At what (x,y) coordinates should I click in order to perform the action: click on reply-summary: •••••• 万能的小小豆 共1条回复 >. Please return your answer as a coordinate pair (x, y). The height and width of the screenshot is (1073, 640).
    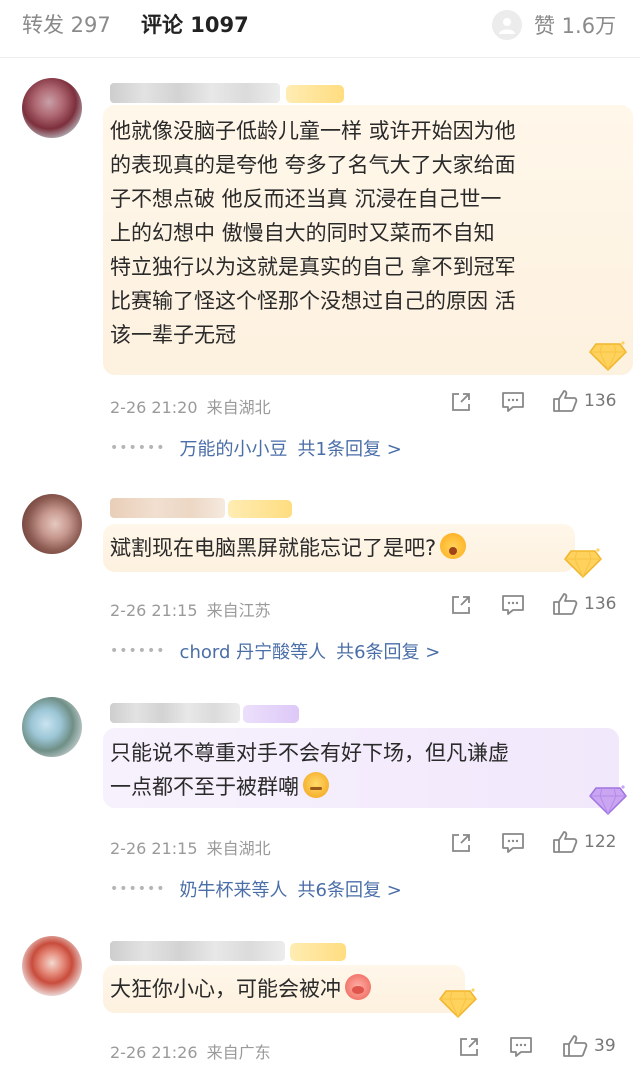
    Looking at the image, I should click on (256, 448).